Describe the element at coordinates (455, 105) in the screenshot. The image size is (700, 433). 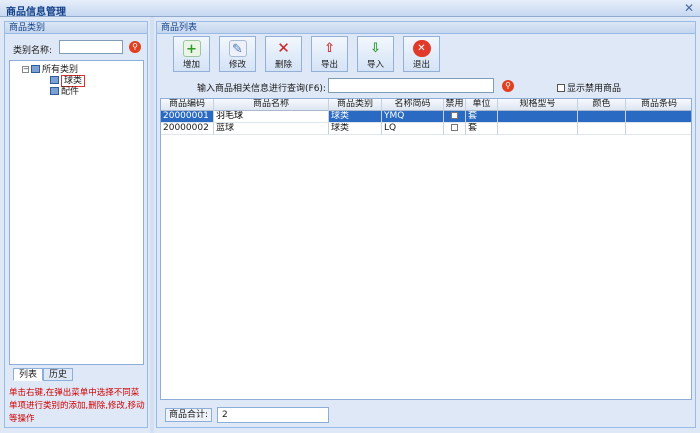
I see `column-header: 禁用` at that location.